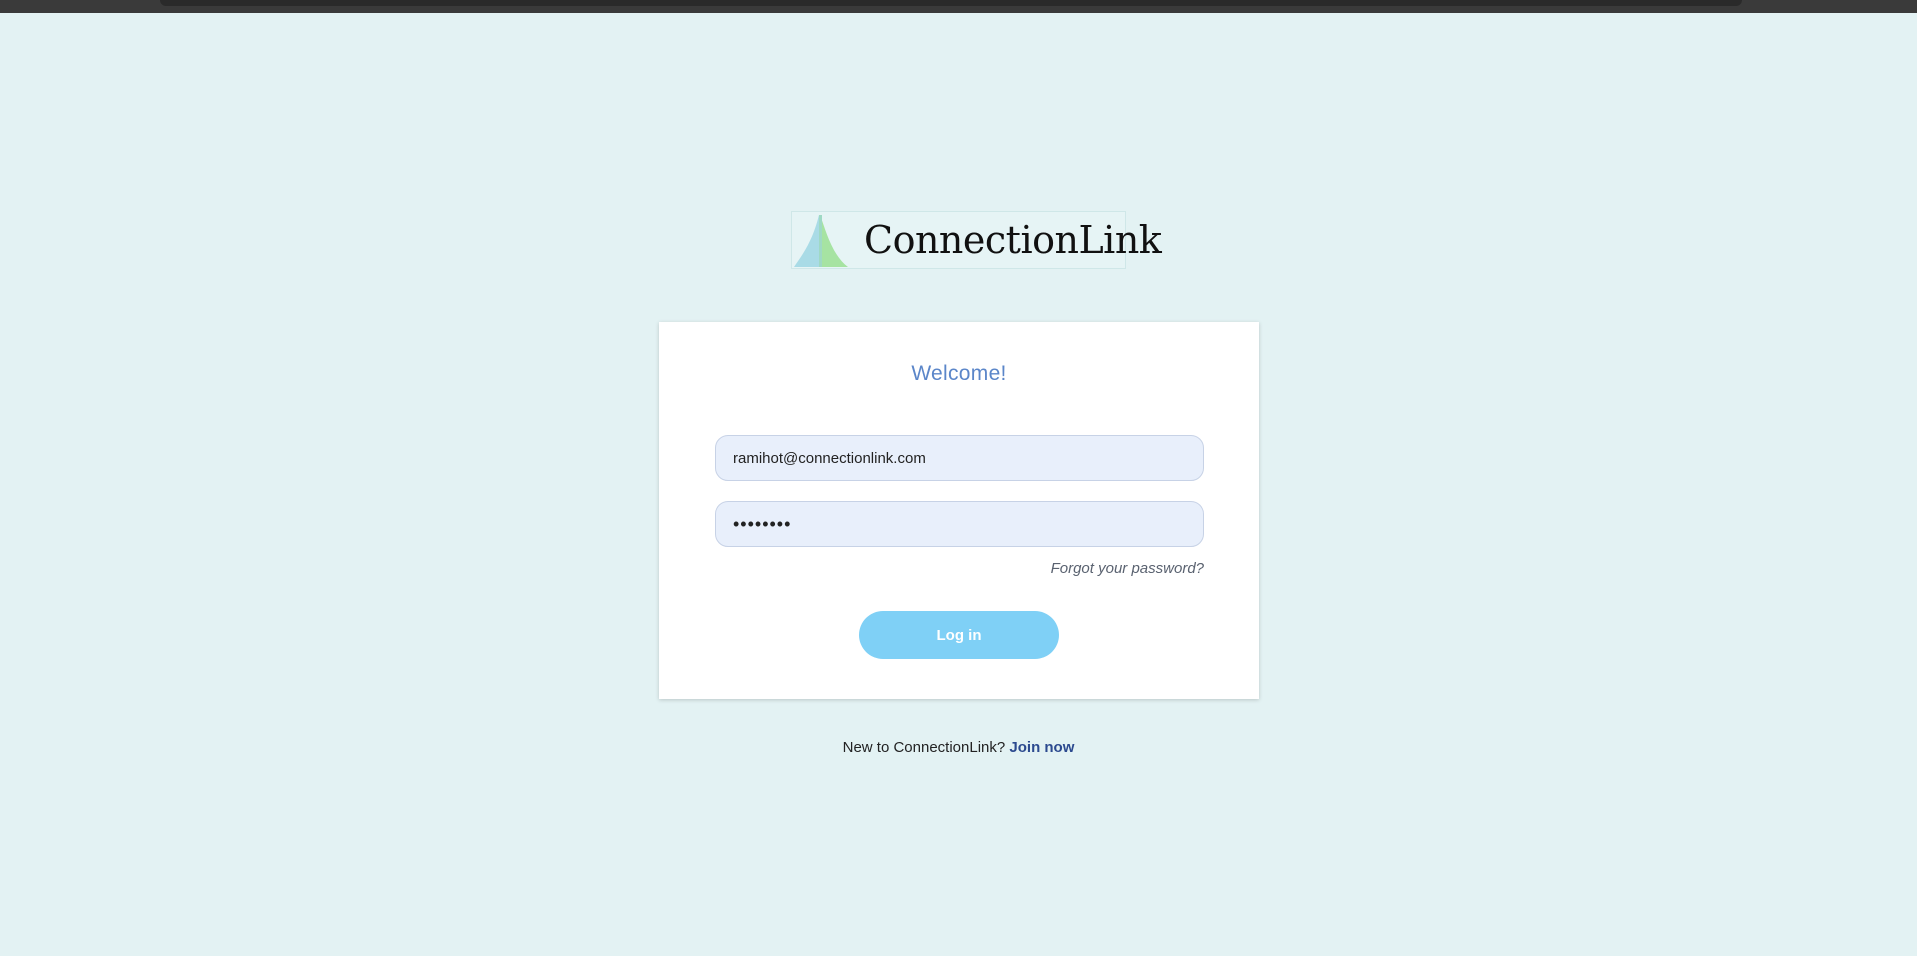  What do you see at coordinates (924, 747) in the screenshot?
I see `signup-prompt: New to ConnectionLink?` at bounding box center [924, 747].